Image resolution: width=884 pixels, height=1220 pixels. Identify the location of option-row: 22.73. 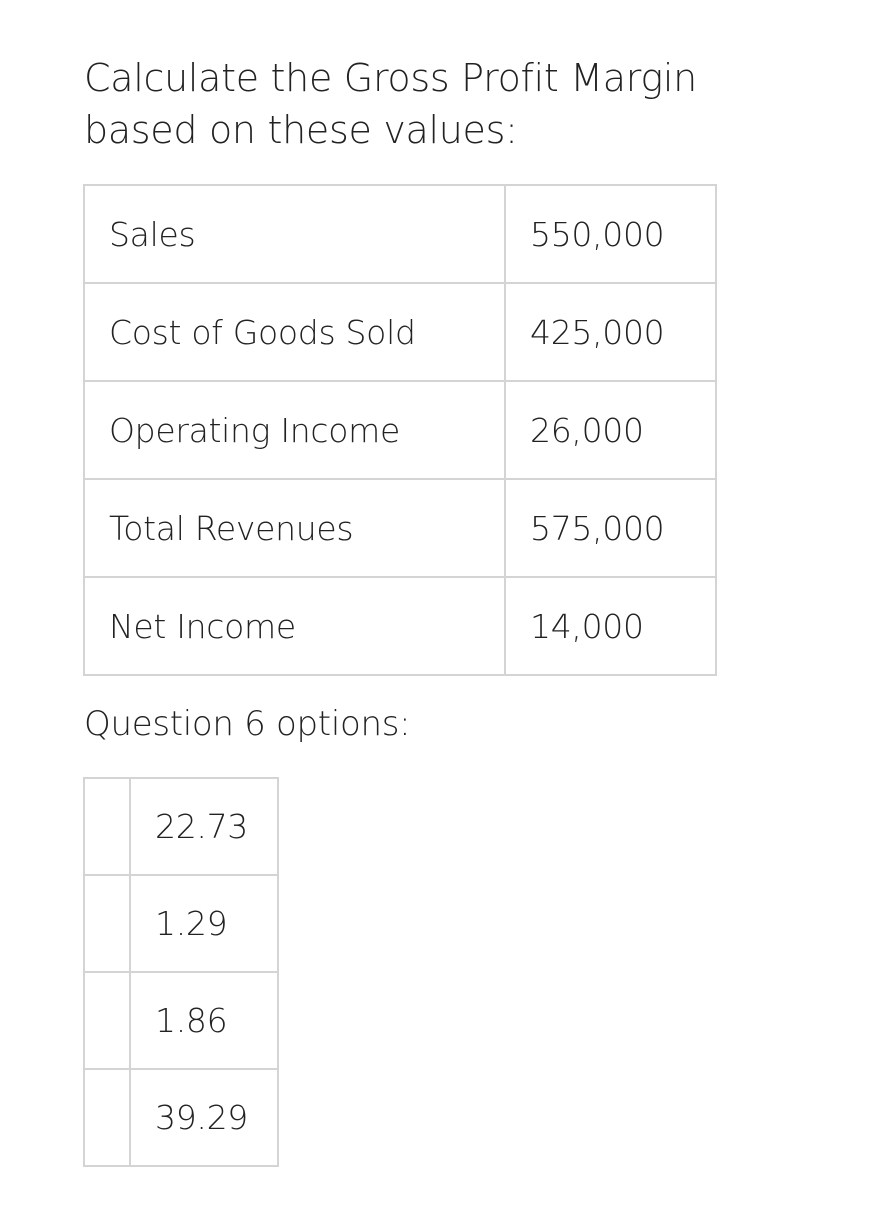
(181, 826).